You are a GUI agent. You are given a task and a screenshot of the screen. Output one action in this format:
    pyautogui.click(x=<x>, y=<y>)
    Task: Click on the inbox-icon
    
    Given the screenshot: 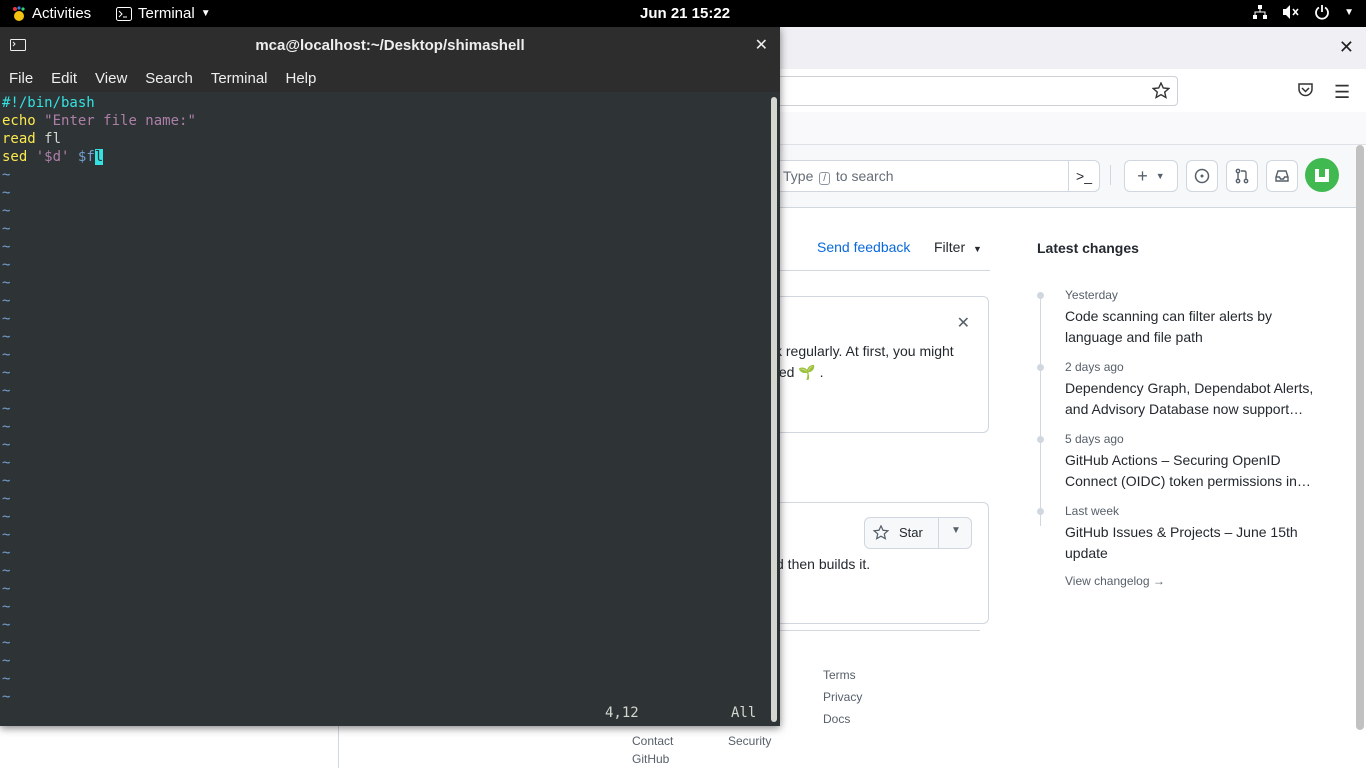 What is the action you would take?
    pyautogui.click(x=1282, y=176)
    